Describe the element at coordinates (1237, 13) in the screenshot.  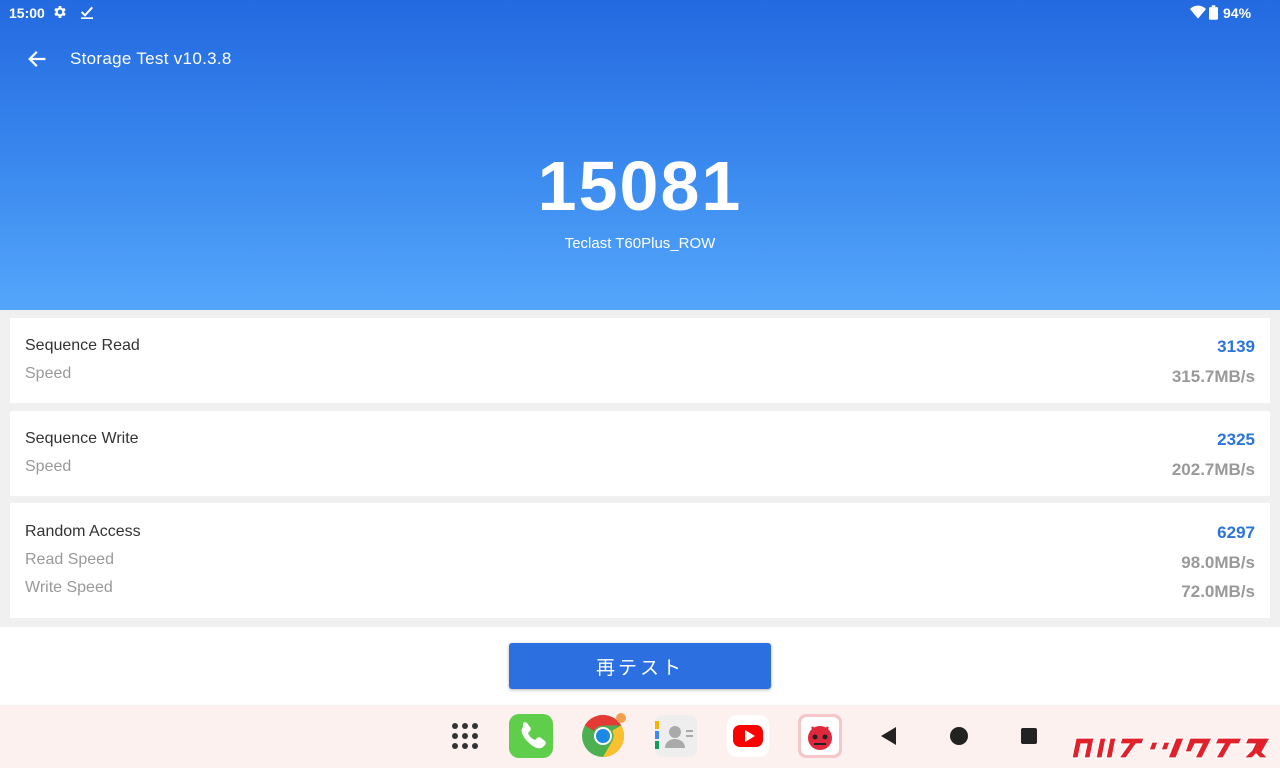
I see `battery-percent: 94%` at that location.